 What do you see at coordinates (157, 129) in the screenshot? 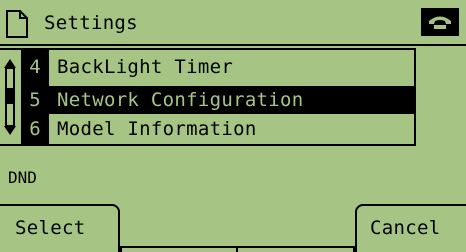
I see `menu-item-label: Model Information` at bounding box center [157, 129].